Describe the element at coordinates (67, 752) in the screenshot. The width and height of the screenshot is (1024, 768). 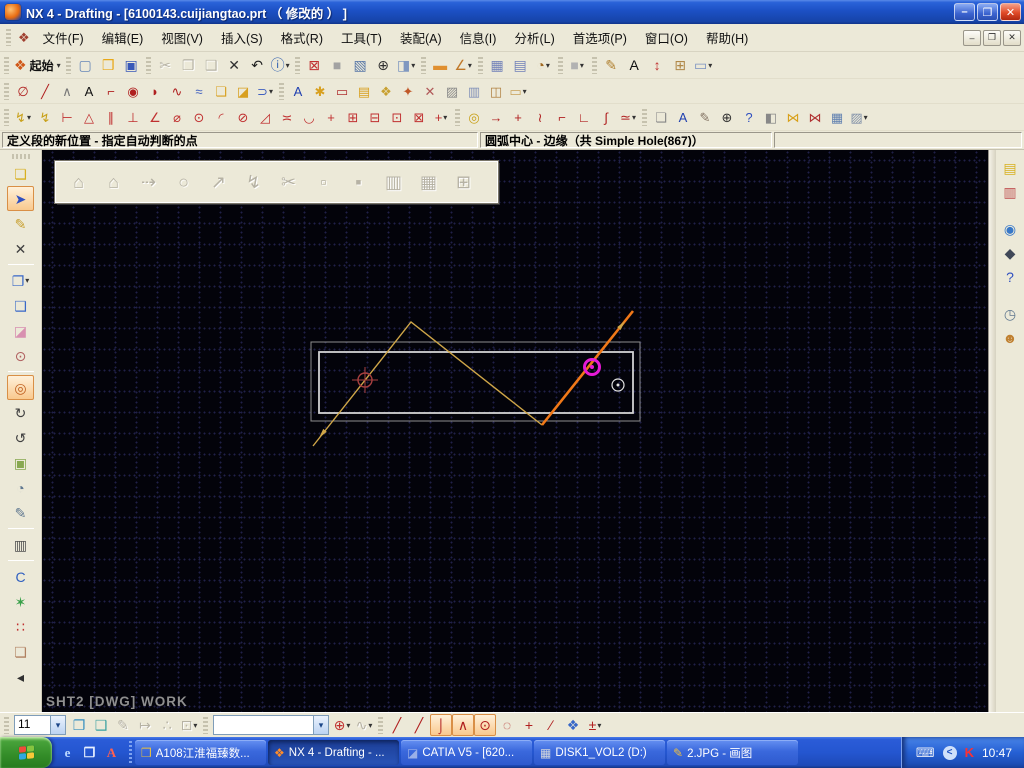
I see `internet-explorer-icon: e` at that location.